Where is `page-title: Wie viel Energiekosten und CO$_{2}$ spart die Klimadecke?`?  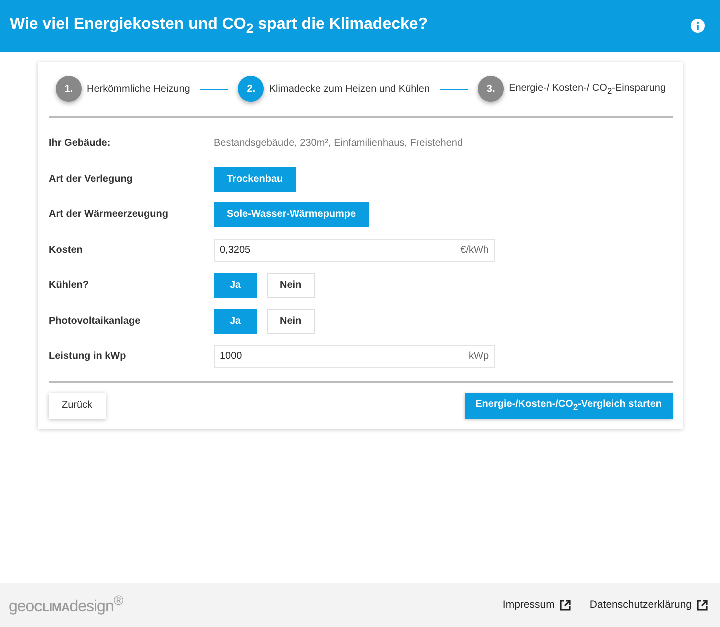 page-title: Wie viel Energiekosten und CO$_{2}$ spart die Klimadecke? is located at coordinates (219, 26).